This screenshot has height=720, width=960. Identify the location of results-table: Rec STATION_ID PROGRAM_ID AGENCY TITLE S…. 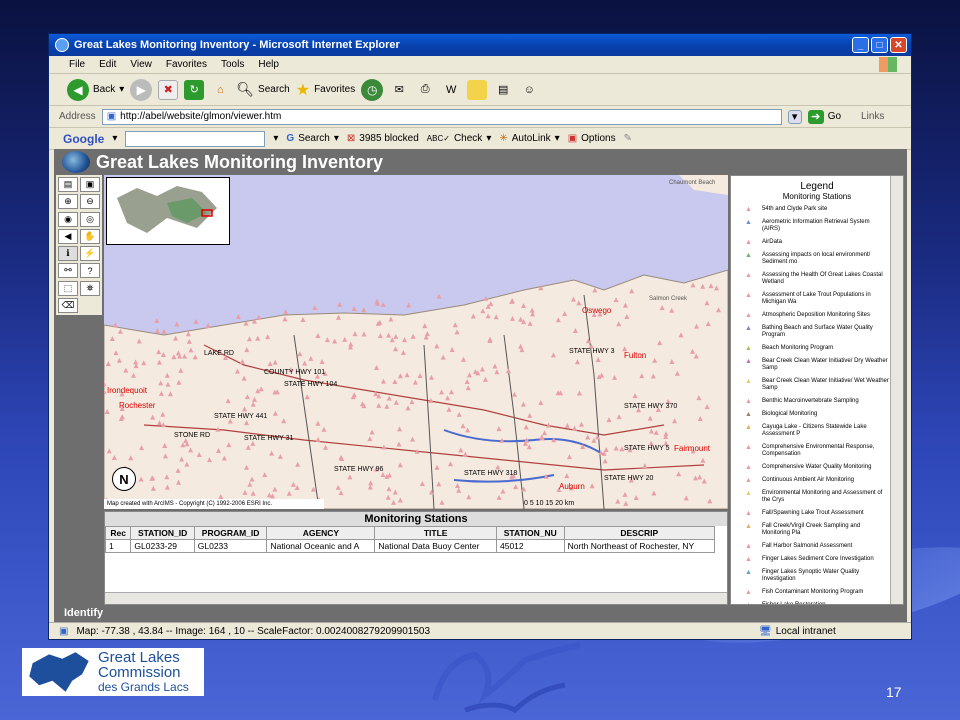
(410, 539).